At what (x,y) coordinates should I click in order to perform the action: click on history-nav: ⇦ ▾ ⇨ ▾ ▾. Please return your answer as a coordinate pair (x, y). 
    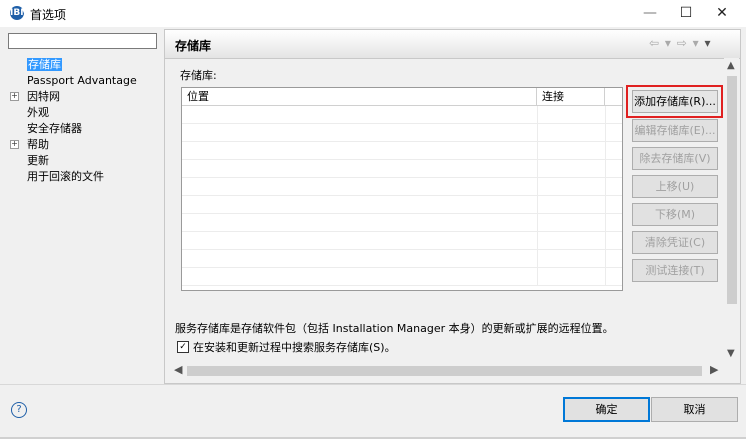
    Looking at the image, I should click on (680, 43).